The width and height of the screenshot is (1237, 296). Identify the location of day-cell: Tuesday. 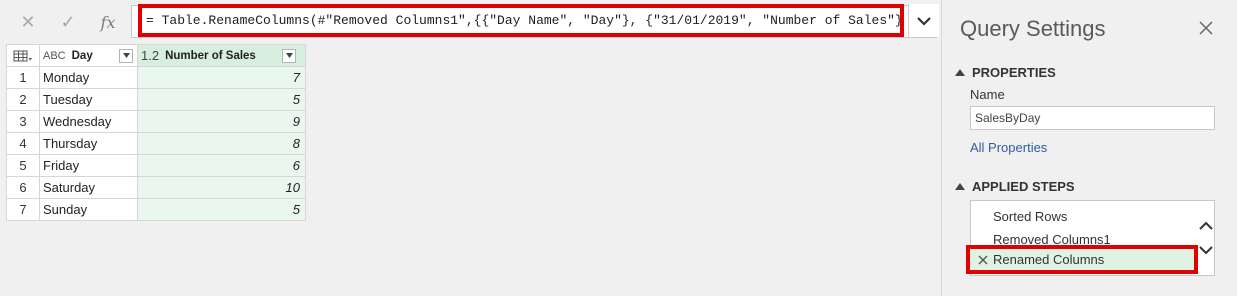
(88, 99).